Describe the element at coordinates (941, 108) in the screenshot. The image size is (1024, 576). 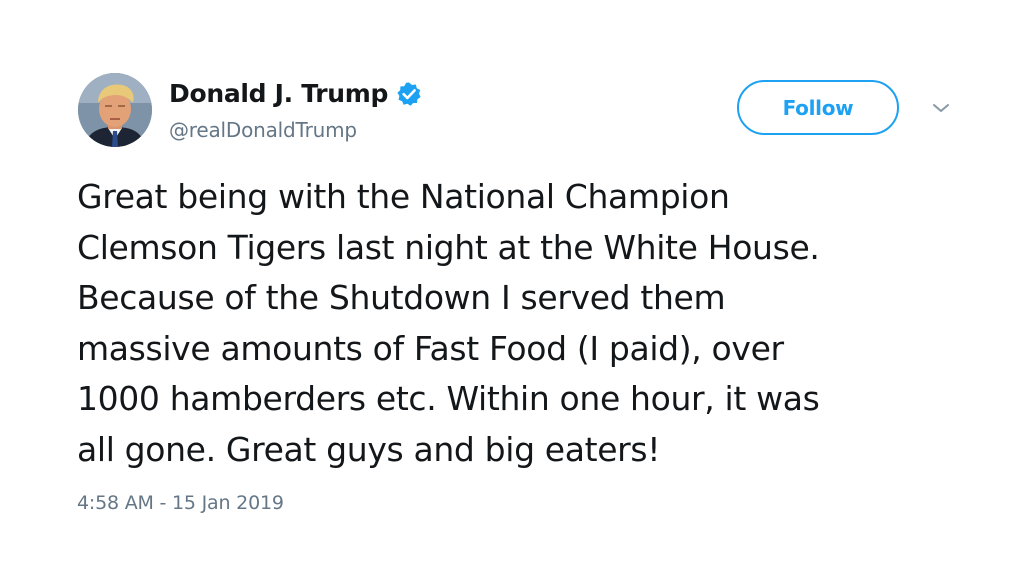
I see `chevron-down-icon` at that location.